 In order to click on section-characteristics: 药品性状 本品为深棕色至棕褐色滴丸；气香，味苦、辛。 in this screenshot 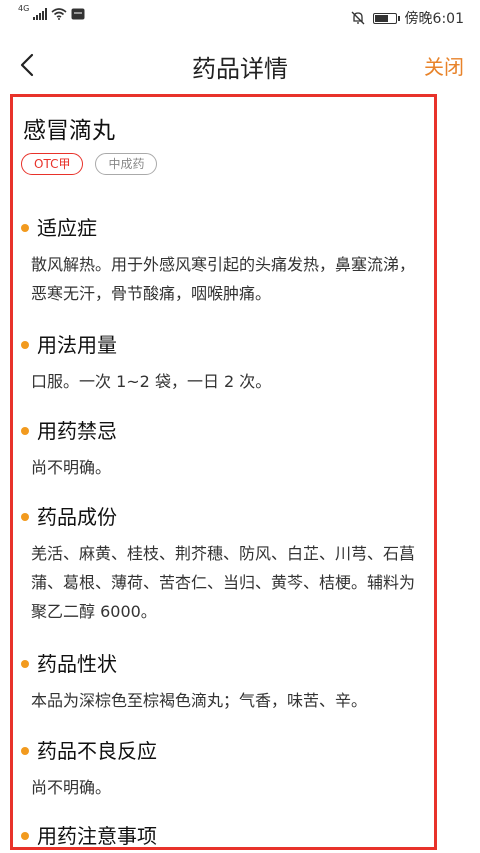, I will do `click(223, 682)`.